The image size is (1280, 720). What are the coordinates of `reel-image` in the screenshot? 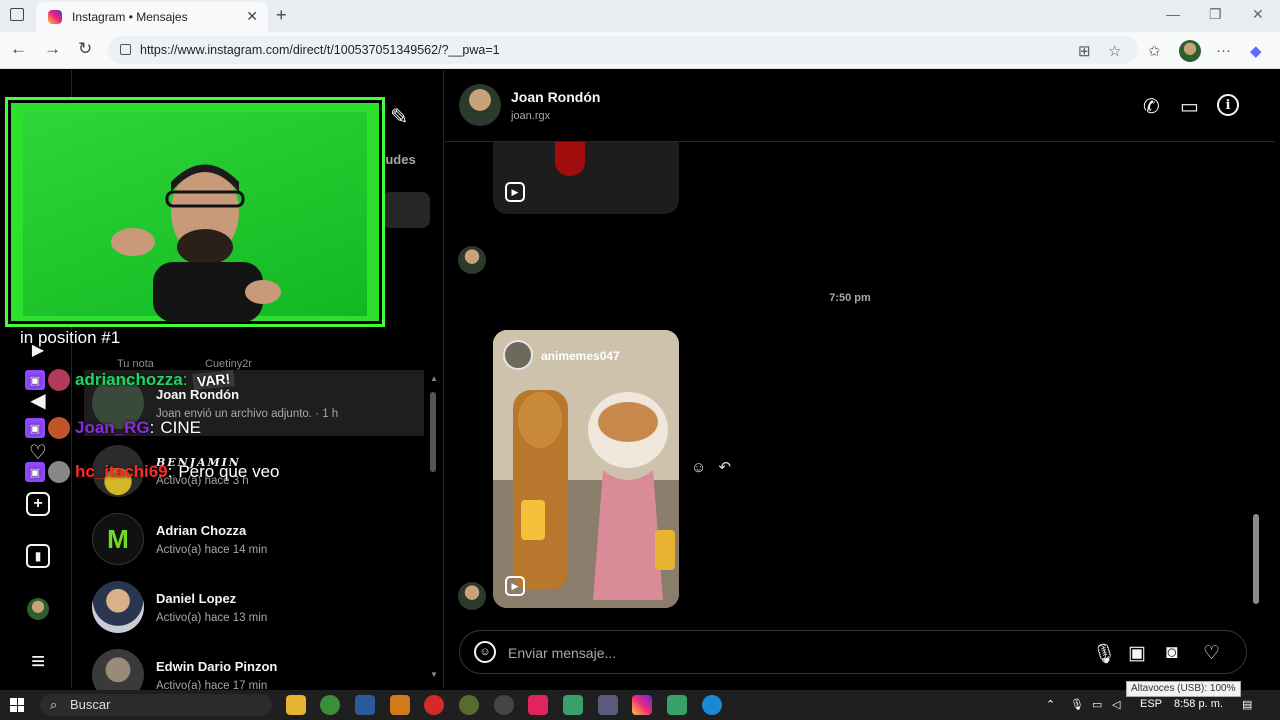 It's located at (586, 469).